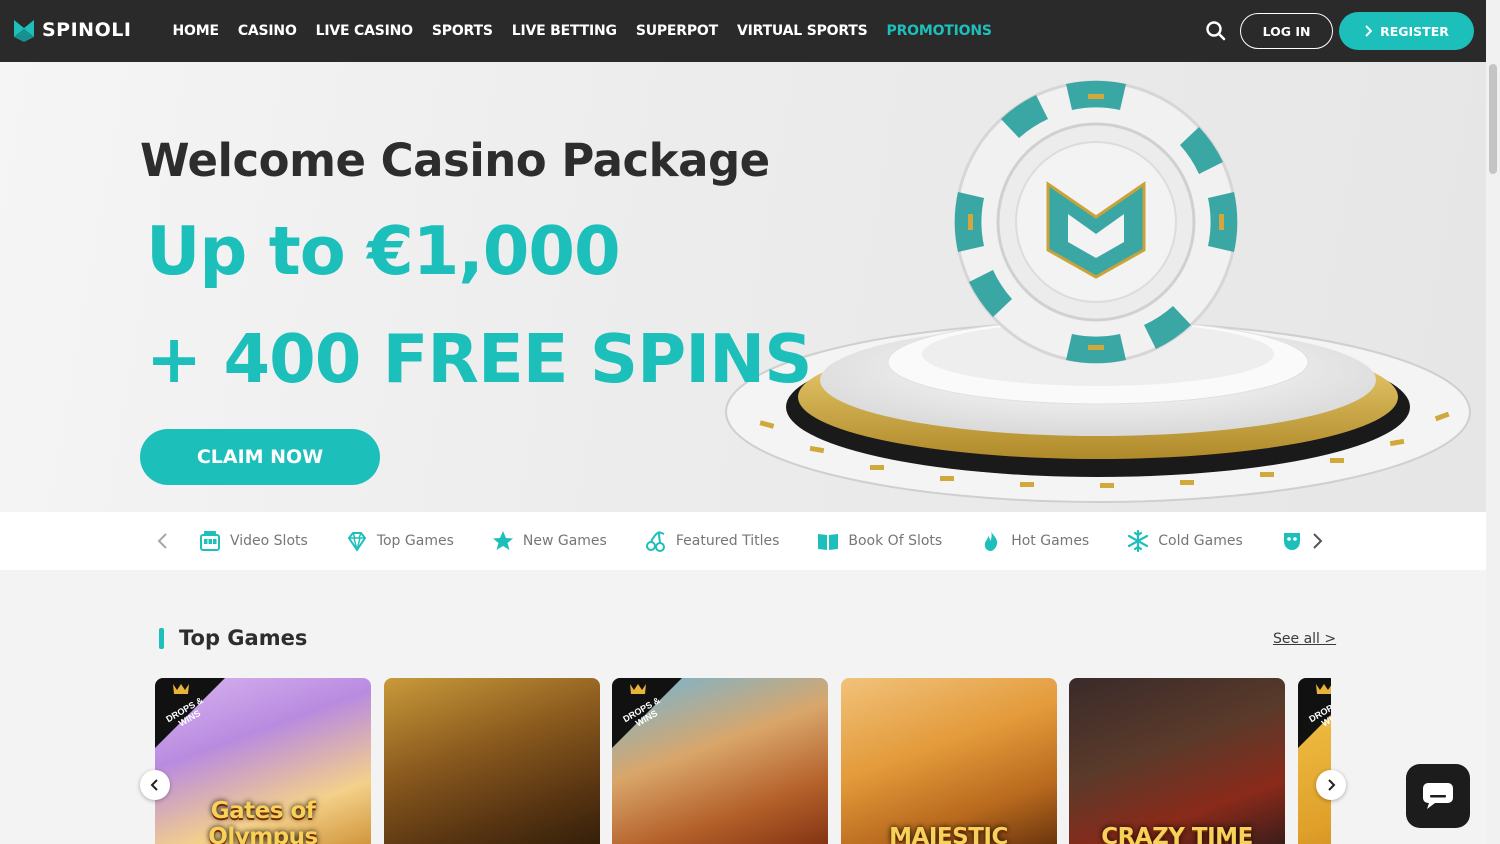  Describe the element at coordinates (491, 761) in the screenshot. I see `game-card` at that location.